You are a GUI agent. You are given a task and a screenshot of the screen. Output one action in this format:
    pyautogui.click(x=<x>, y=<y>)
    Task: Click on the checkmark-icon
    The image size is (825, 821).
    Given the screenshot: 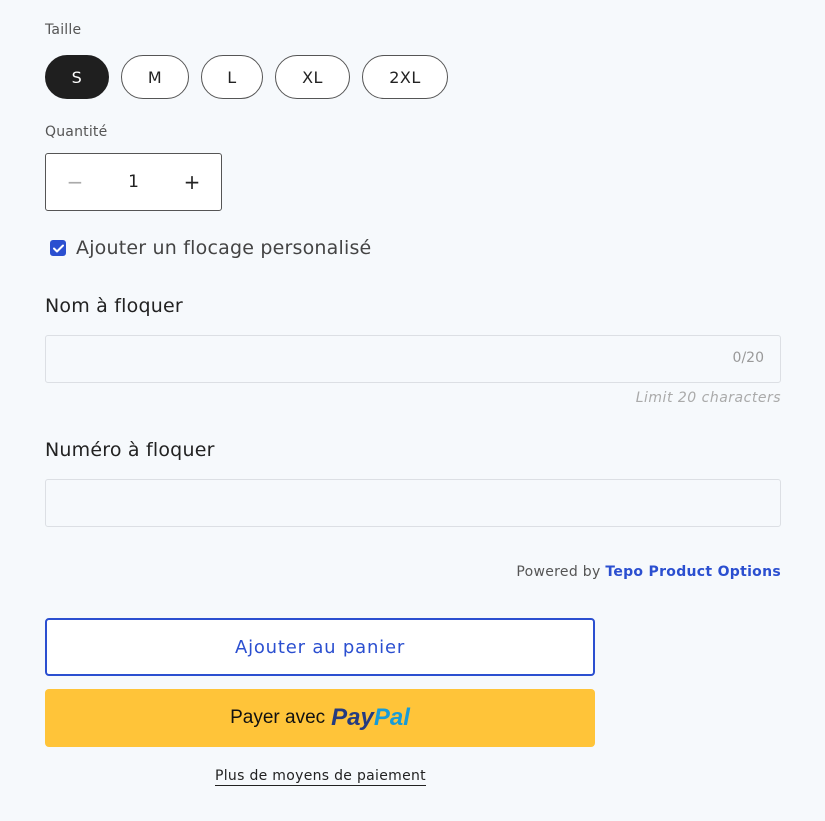 What is the action you would take?
    pyautogui.click(x=58, y=248)
    